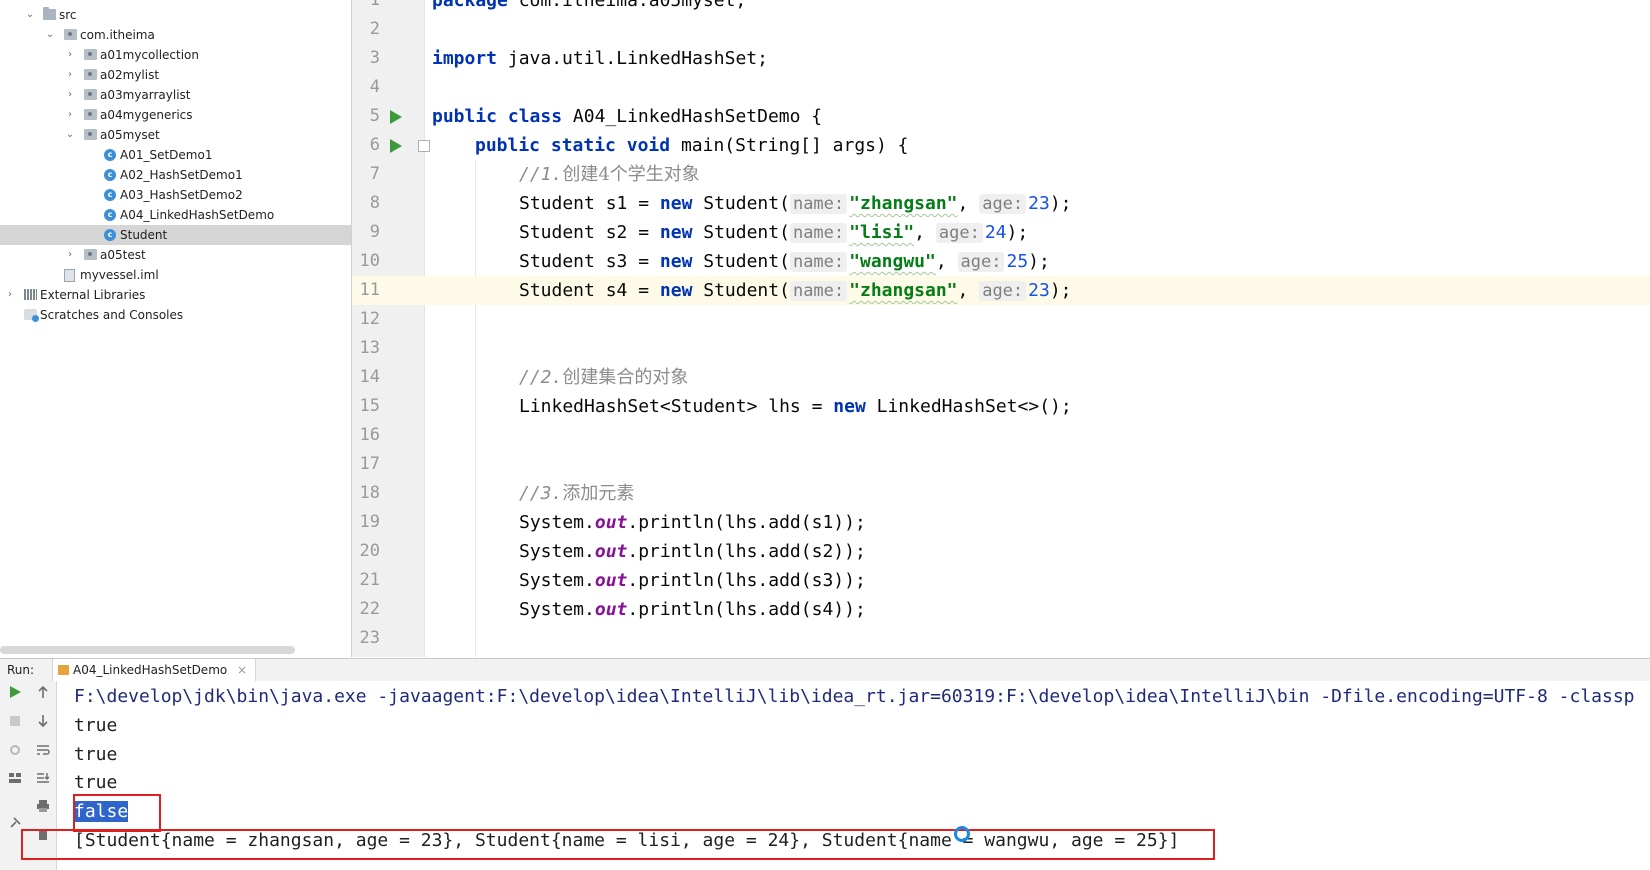  What do you see at coordinates (374, 203) in the screenshot?
I see `line-number: 8` at bounding box center [374, 203].